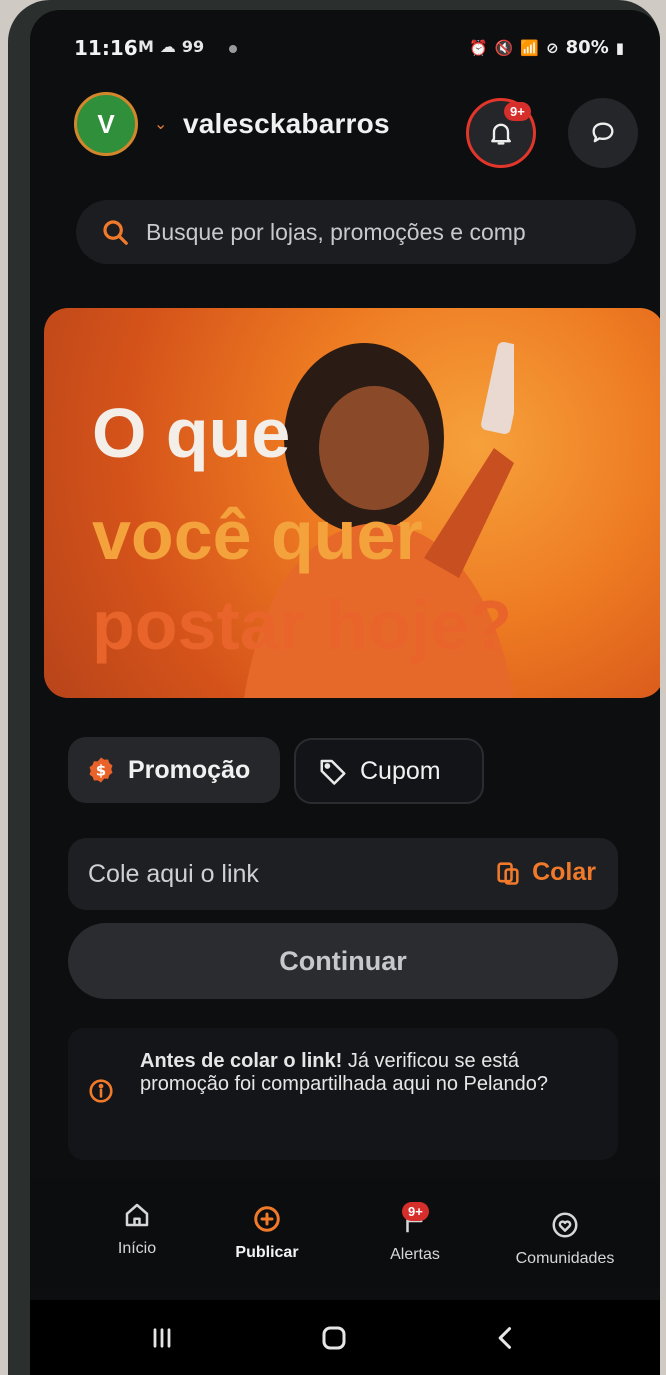  I want to click on home-square-icon, so click(334, 1338).